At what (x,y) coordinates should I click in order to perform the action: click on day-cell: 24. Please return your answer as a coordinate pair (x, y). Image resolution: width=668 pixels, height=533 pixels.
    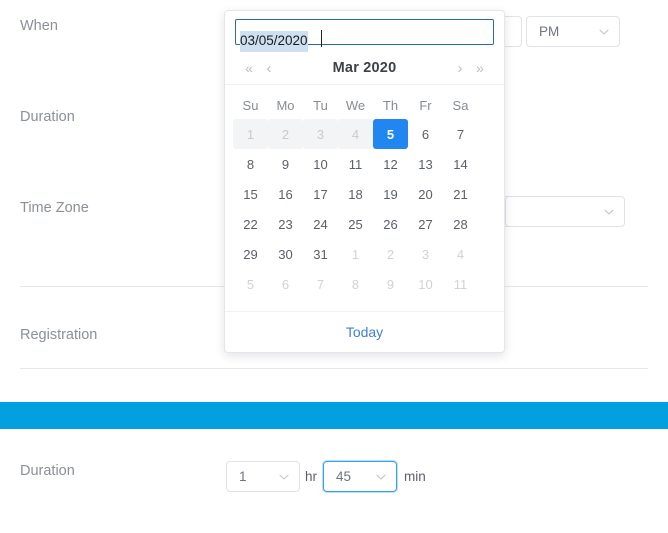
    Looking at the image, I should click on (320, 224).